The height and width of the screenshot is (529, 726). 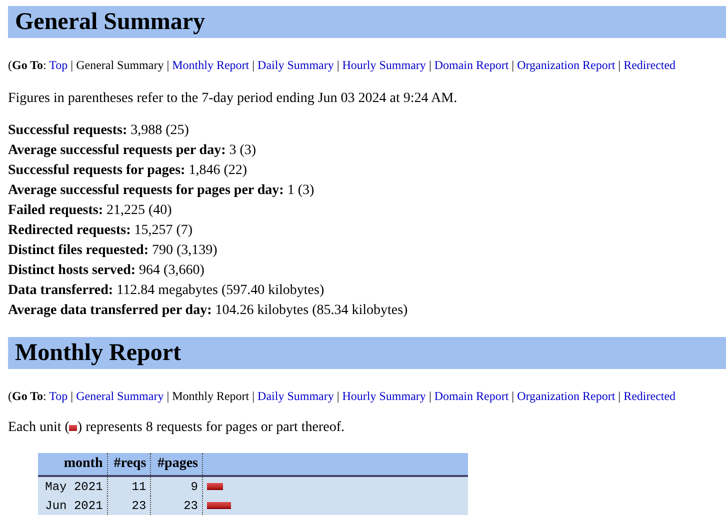 I want to click on section-heading: Monthly Report, so click(x=367, y=353).